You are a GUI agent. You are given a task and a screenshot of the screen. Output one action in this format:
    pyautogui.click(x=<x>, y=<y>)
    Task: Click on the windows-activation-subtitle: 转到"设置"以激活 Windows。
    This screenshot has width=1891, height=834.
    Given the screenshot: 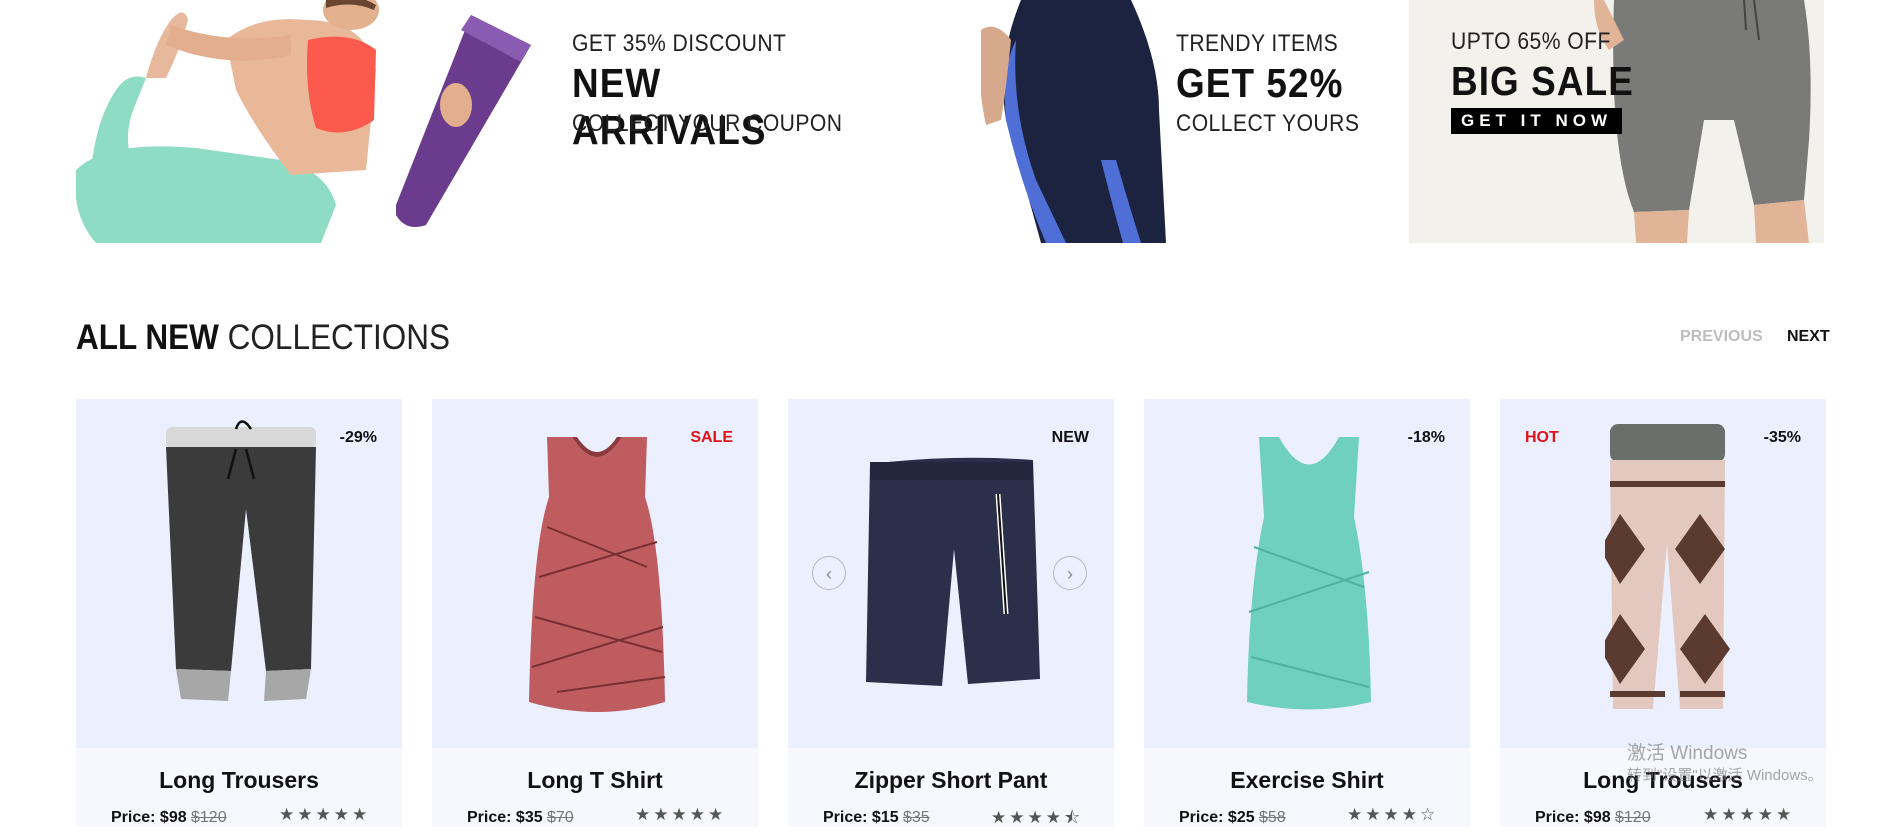 What is the action you would take?
    pyautogui.click(x=1725, y=775)
    